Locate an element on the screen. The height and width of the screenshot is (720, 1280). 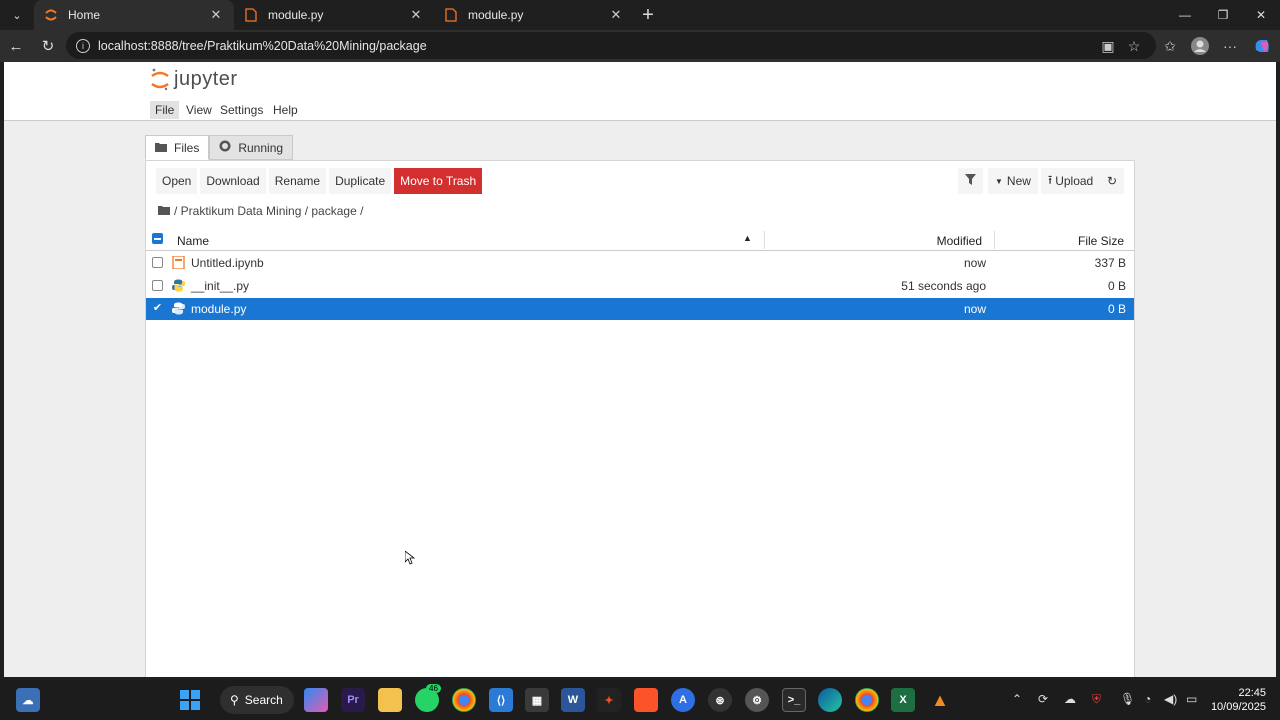
chrome-profile-icon is located at coordinates (867, 700).